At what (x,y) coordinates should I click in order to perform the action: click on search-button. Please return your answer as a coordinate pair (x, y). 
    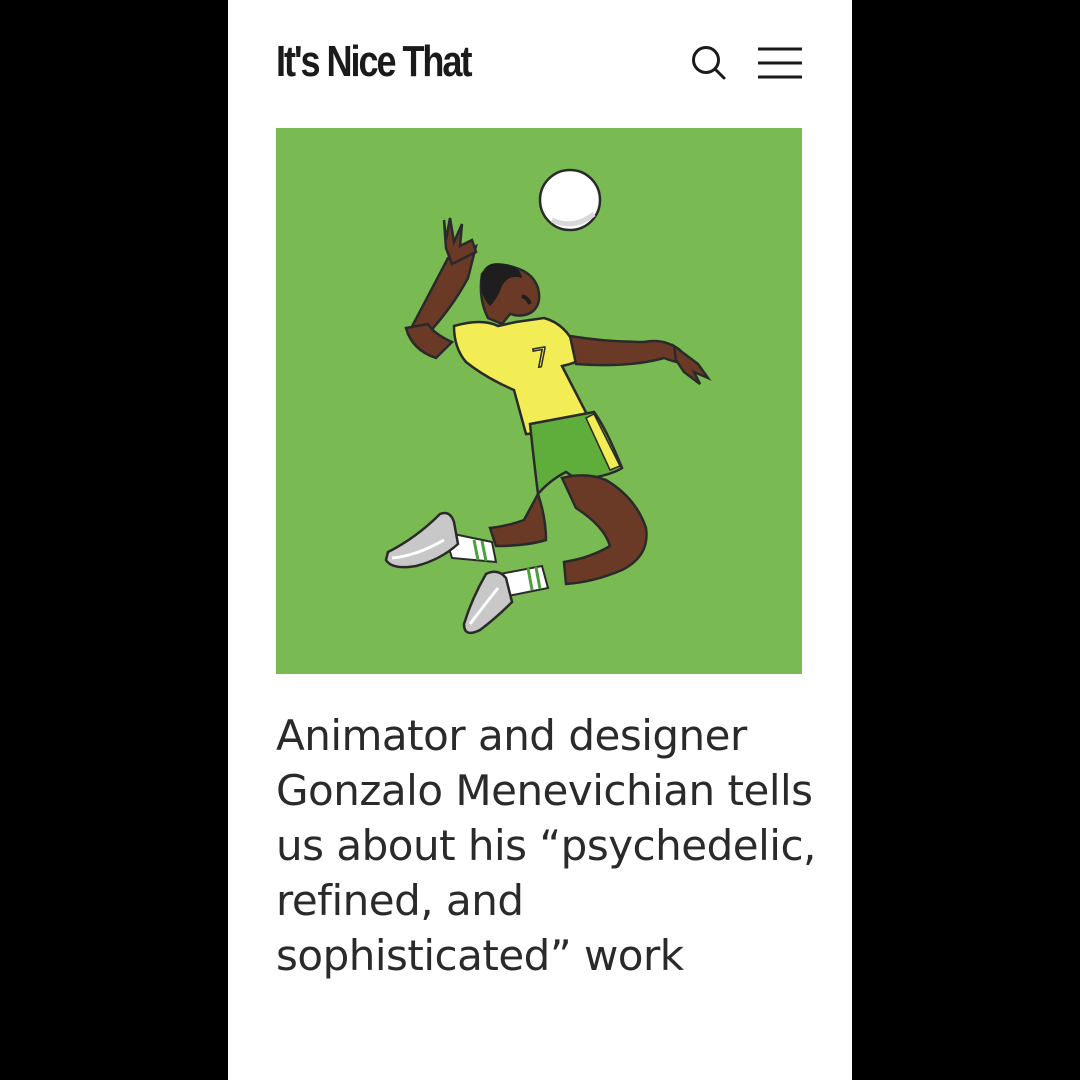
    Looking at the image, I should click on (709, 63).